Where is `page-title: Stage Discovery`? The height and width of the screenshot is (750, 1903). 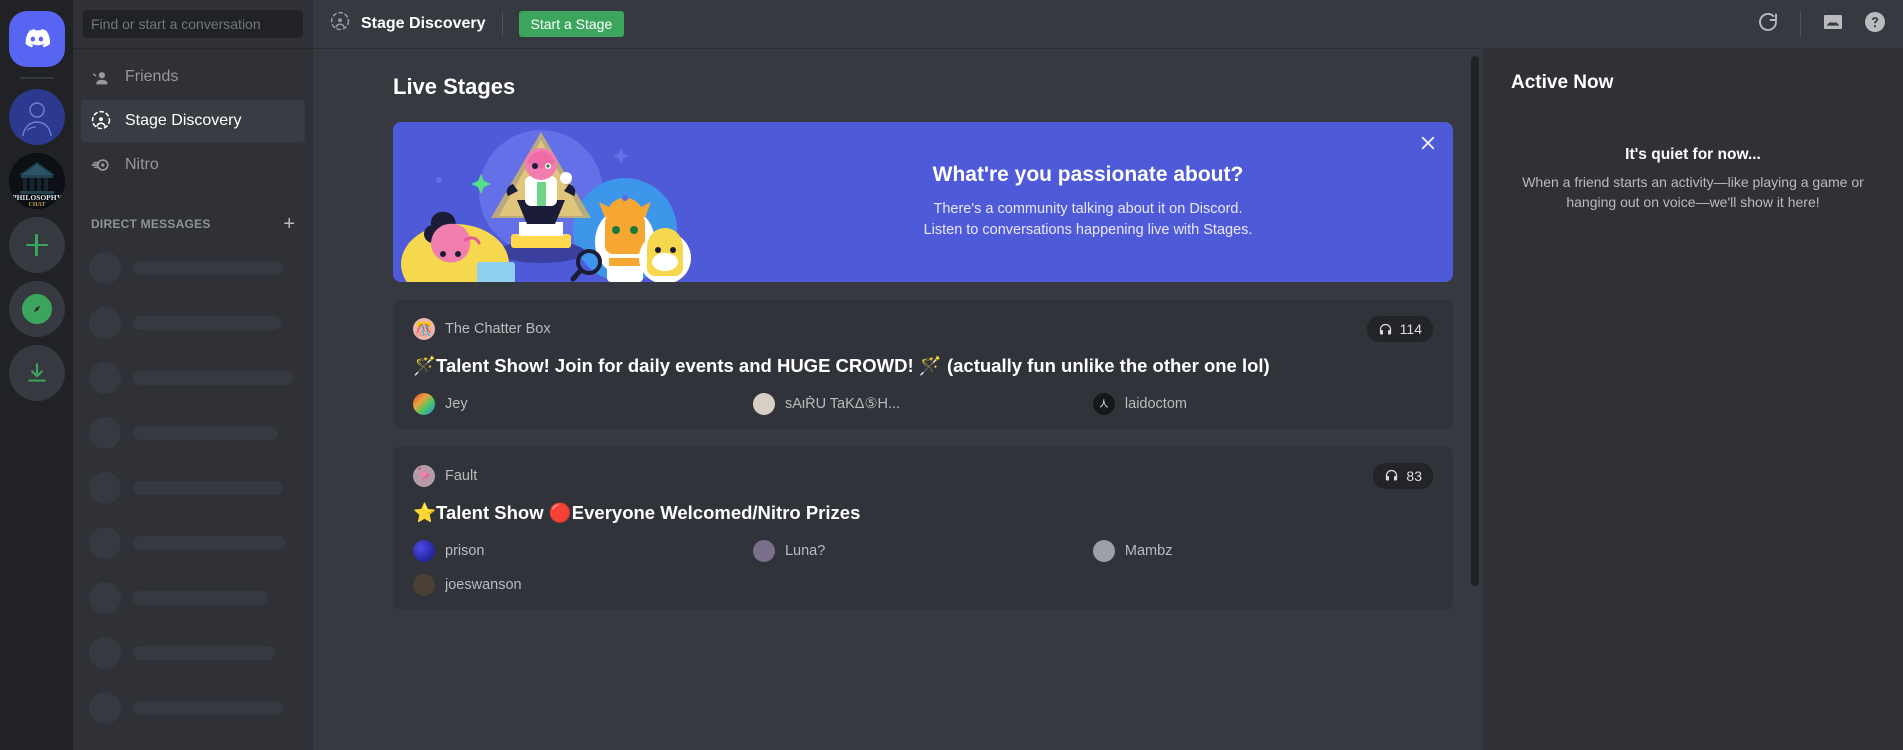 page-title: Stage Discovery is located at coordinates (423, 23).